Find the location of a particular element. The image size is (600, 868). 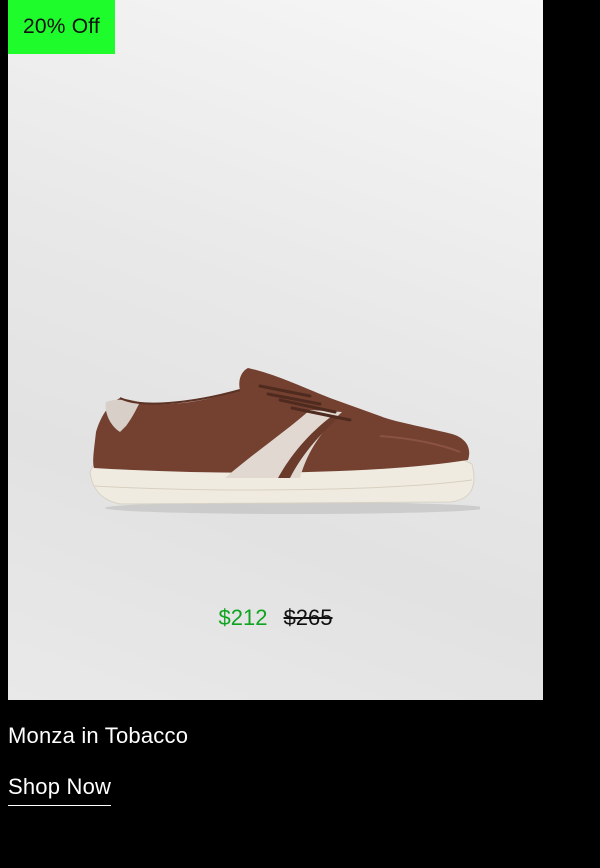

original-price: $265 is located at coordinates (308, 617).